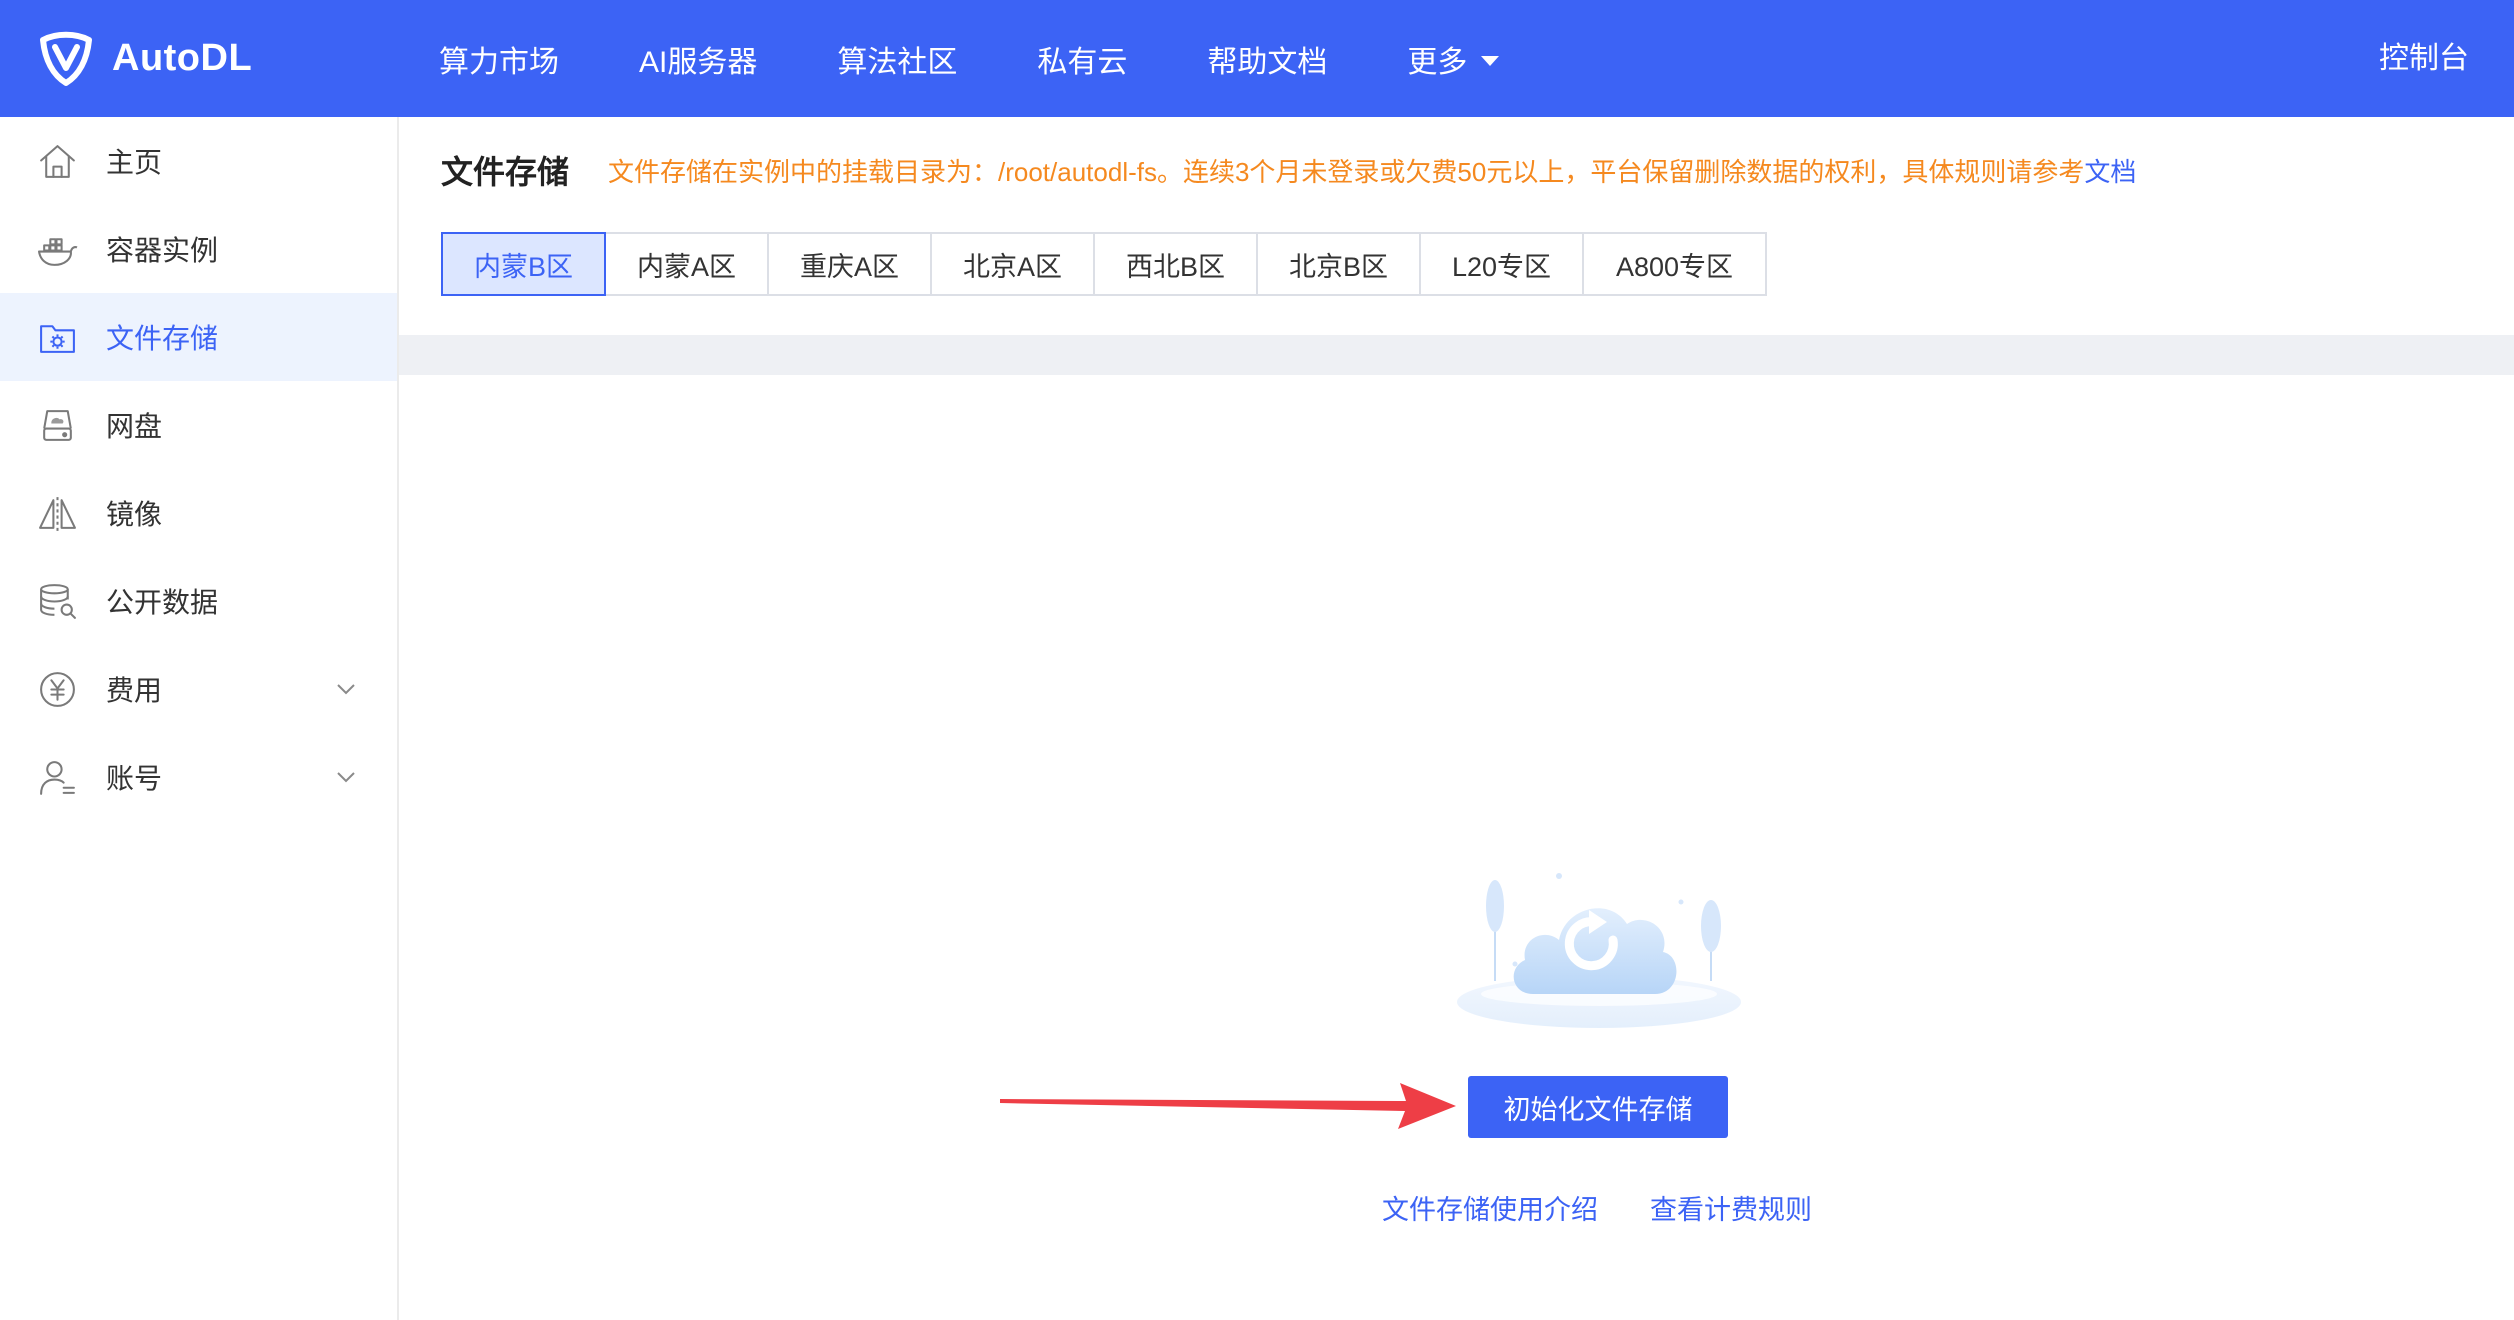 The width and height of the screenshot is (2514, 1320). What do you see at coordinates (57, 777) in the screenshot?
I see `user-icon` at bounding box center [57, 777].